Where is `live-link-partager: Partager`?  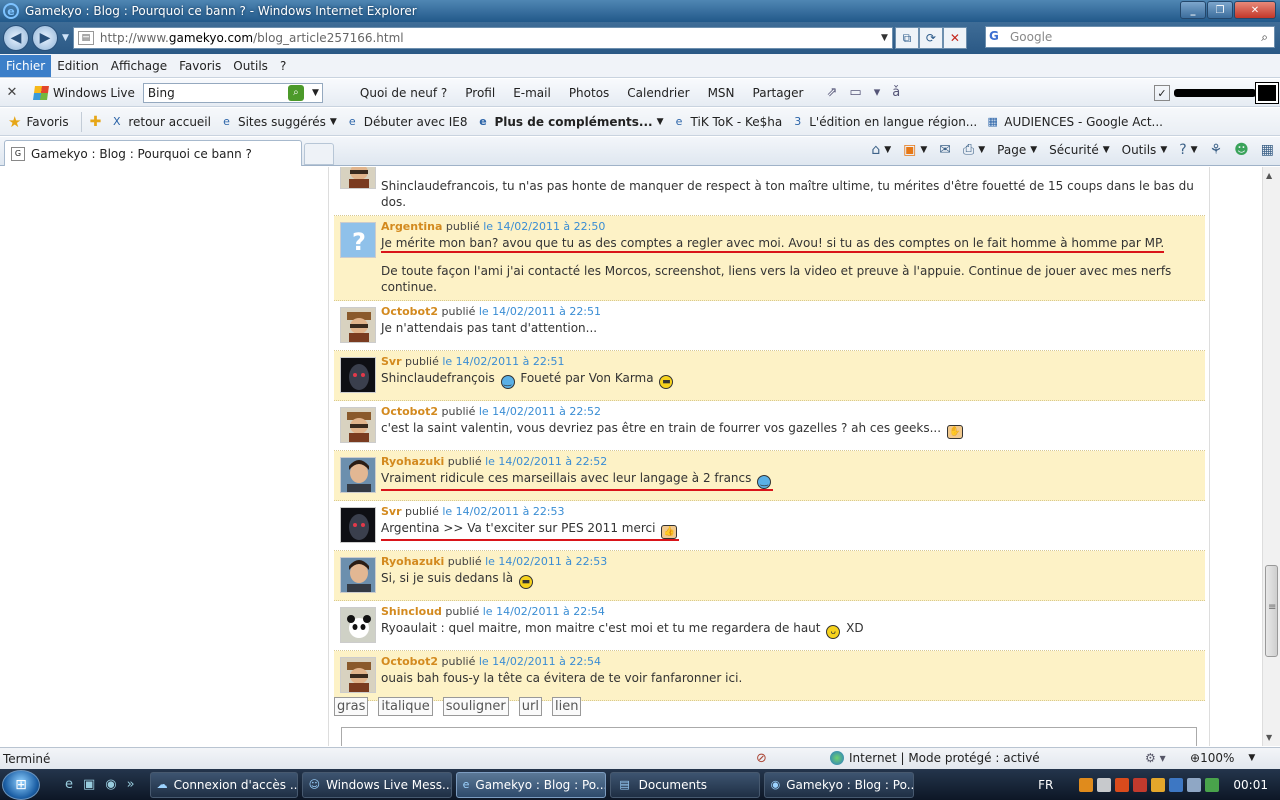 live-link-partager: Partager is located at coordinates (778, 93).